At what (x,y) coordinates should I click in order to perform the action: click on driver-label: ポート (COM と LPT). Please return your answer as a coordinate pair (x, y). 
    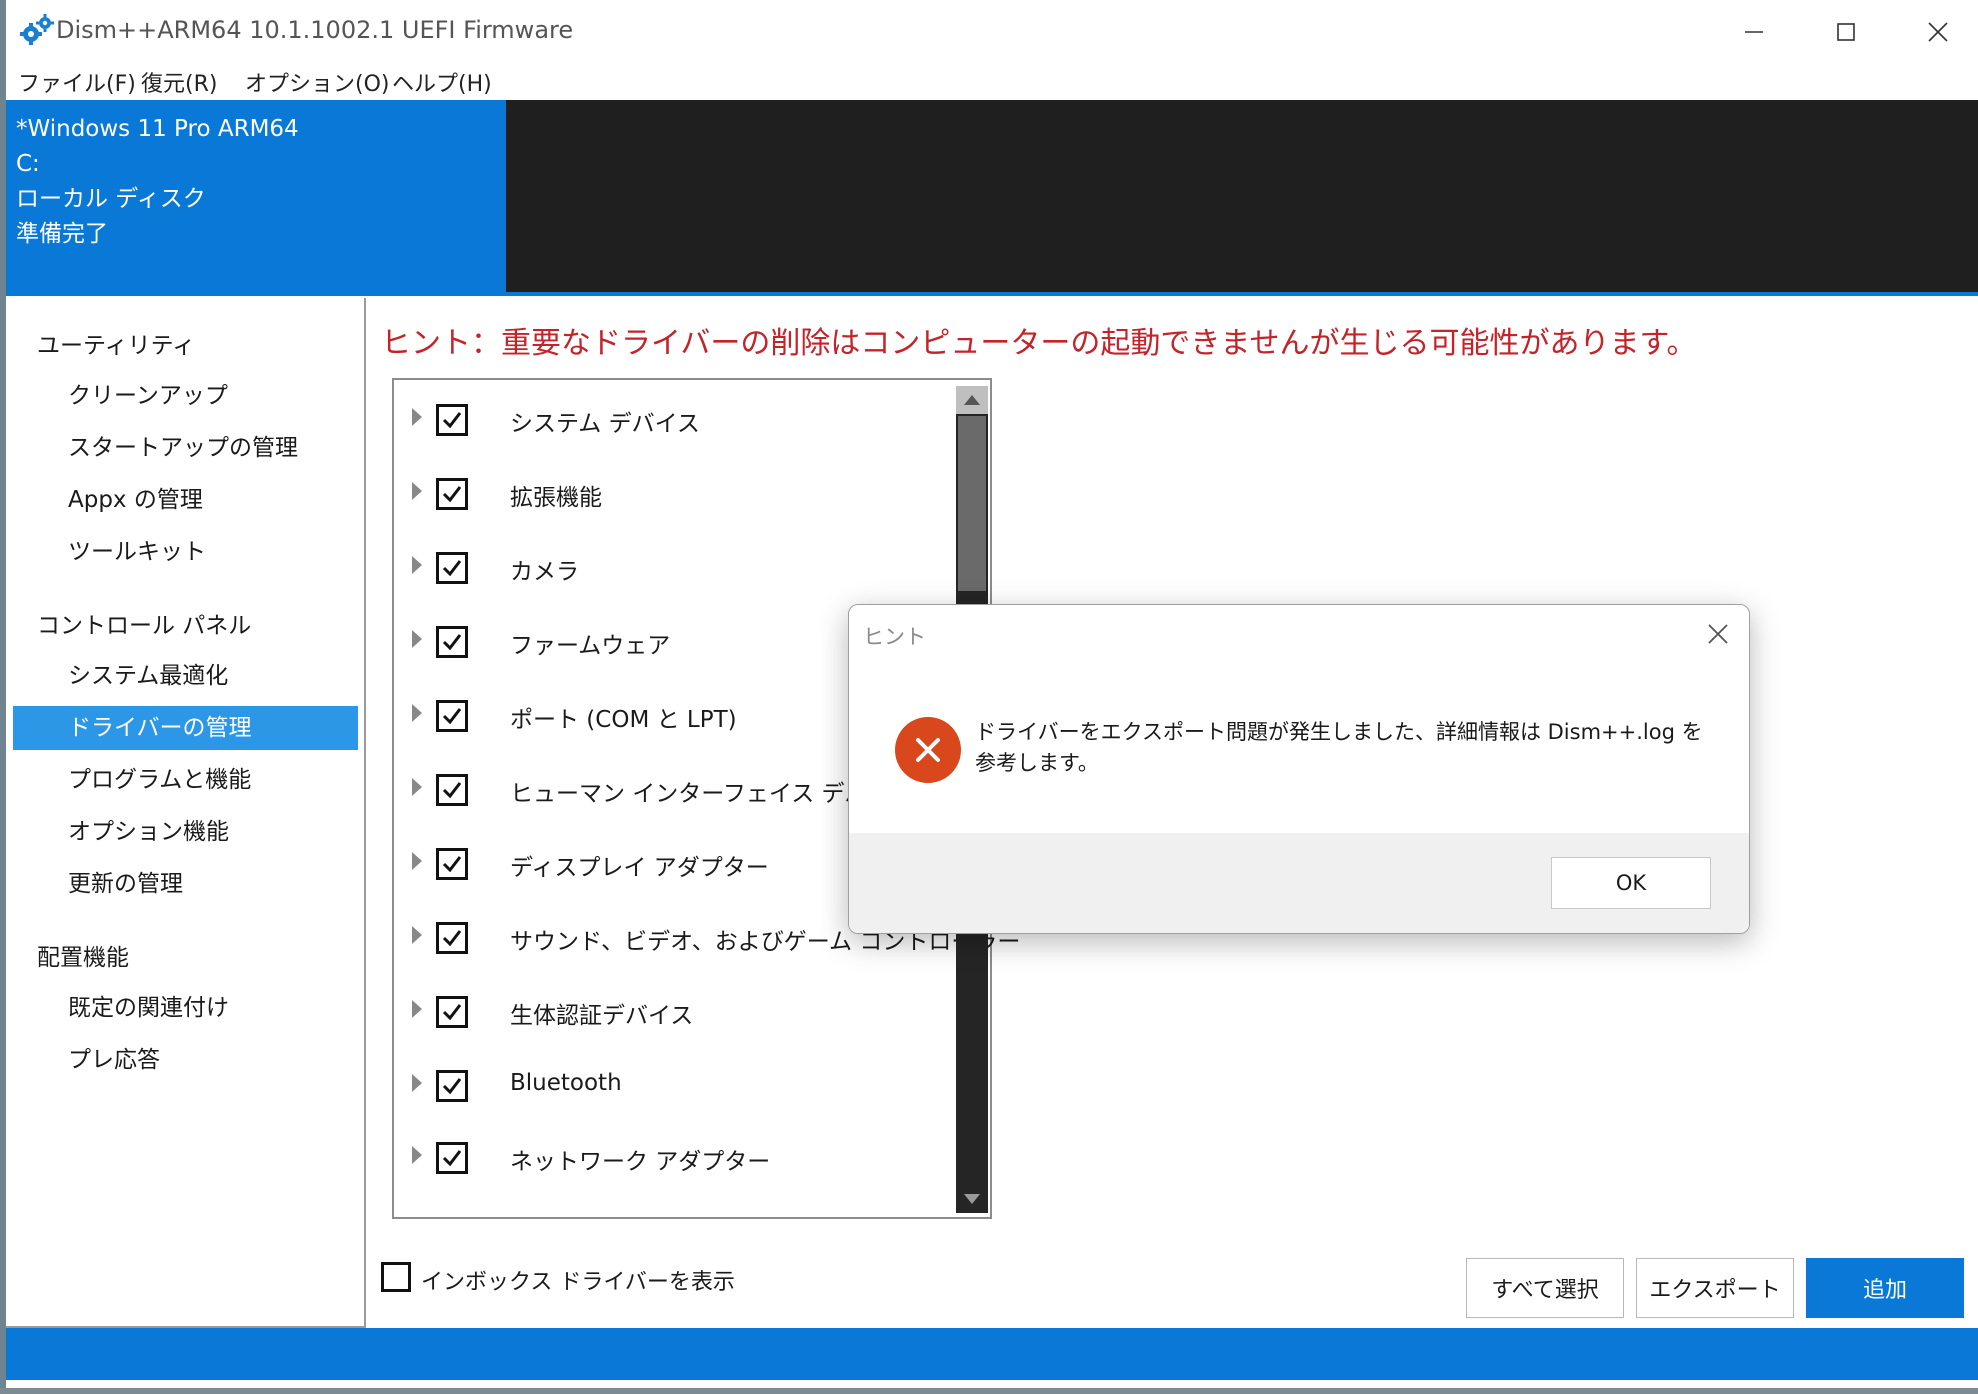
    Looking at the image, I should click on (623, 720).